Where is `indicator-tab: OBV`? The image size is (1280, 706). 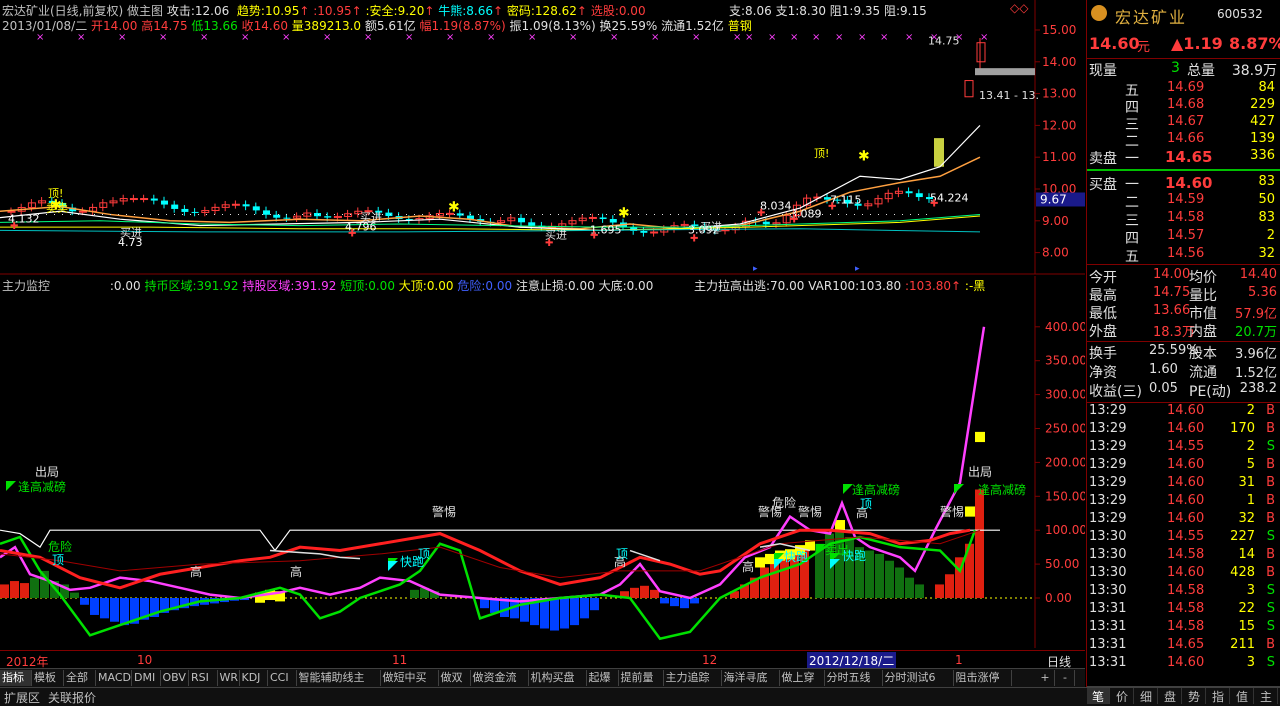 indicator-tab: OBV is located at coordinates (175, 678).